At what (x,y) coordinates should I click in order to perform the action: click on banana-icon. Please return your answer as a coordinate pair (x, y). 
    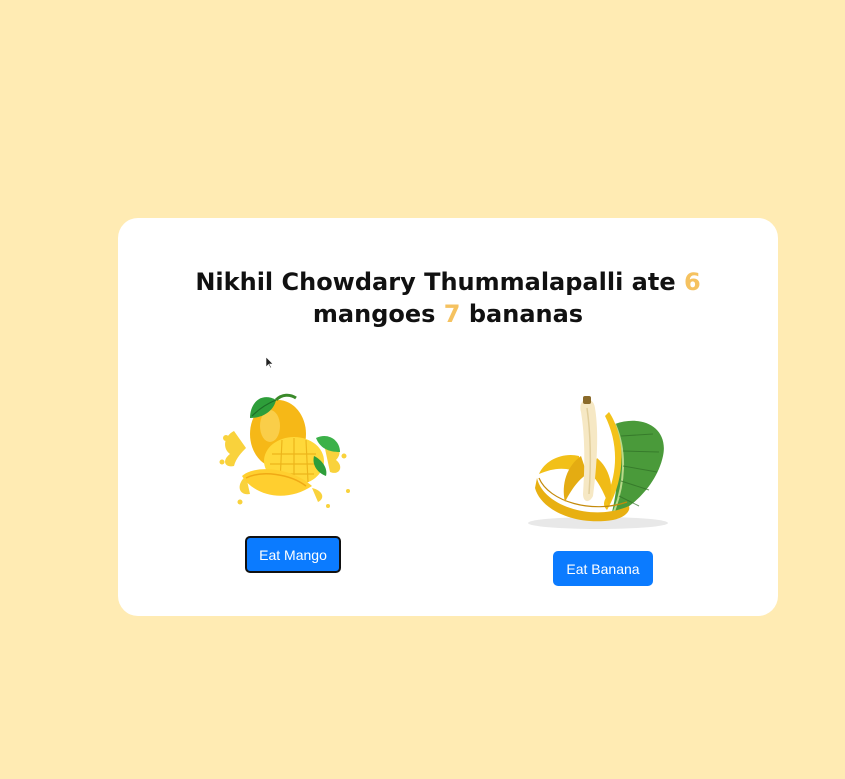
    Looking at the image, I should click on (598, 462).